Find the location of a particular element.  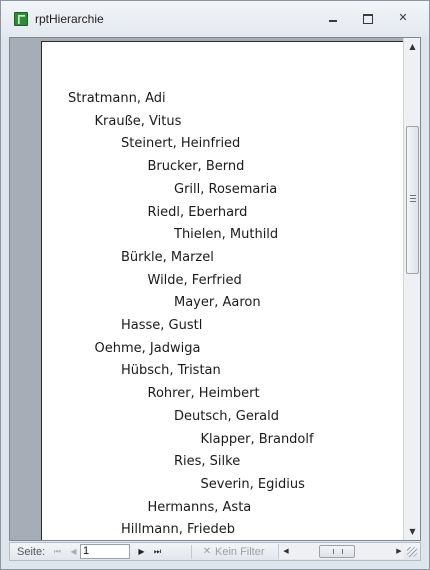

vertical-scroll-thumb is located at coordinates (412, 200).